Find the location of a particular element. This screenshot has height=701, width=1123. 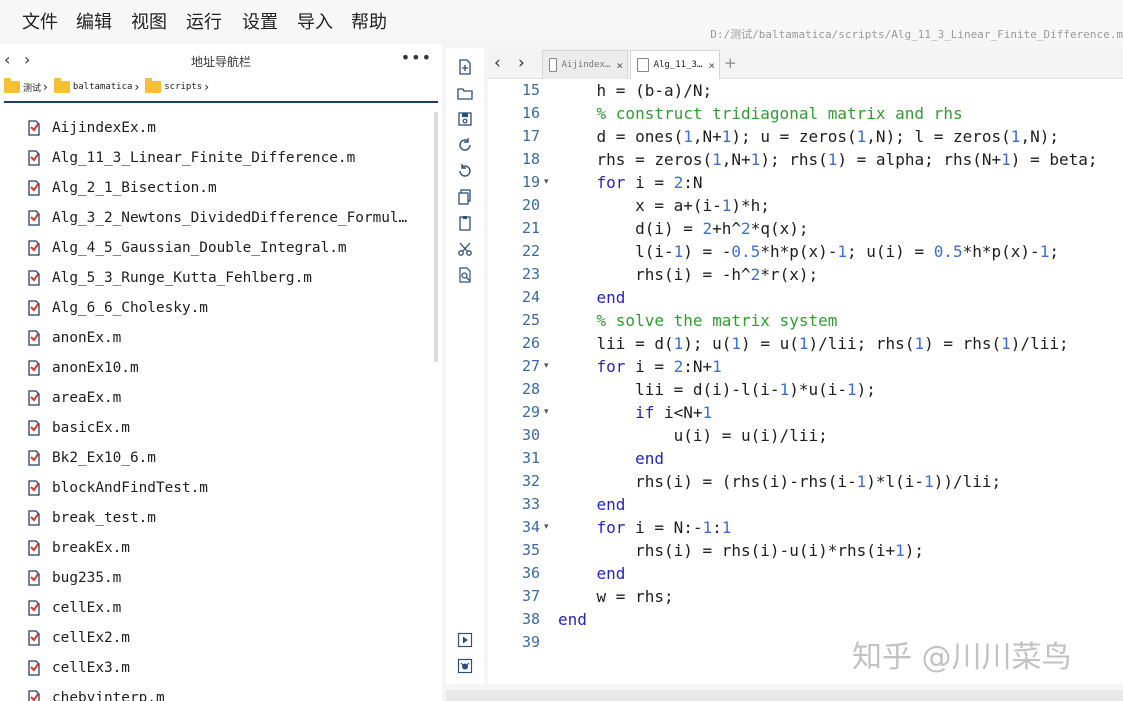

copy-icon is located at coordinates (465, 197).